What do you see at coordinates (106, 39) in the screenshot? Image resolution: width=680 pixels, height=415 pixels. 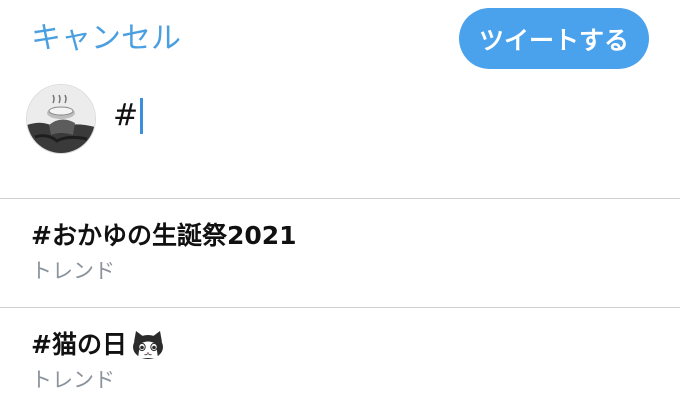 I see `cancel-button: キャンセル` at bounding box center [106, 39].